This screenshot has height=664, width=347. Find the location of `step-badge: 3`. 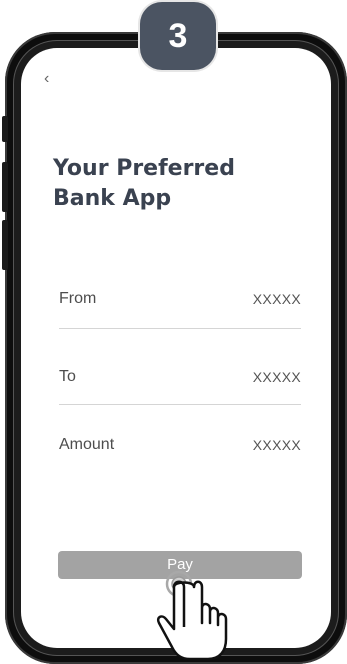

step-badge: 3 is located at coordinates (178, 36).